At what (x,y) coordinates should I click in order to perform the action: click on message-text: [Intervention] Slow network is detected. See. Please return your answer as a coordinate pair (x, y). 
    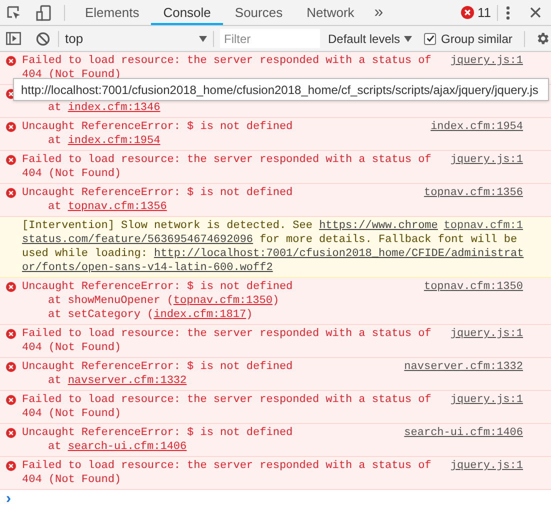
    Looking at the image, I should click on (168, 226).